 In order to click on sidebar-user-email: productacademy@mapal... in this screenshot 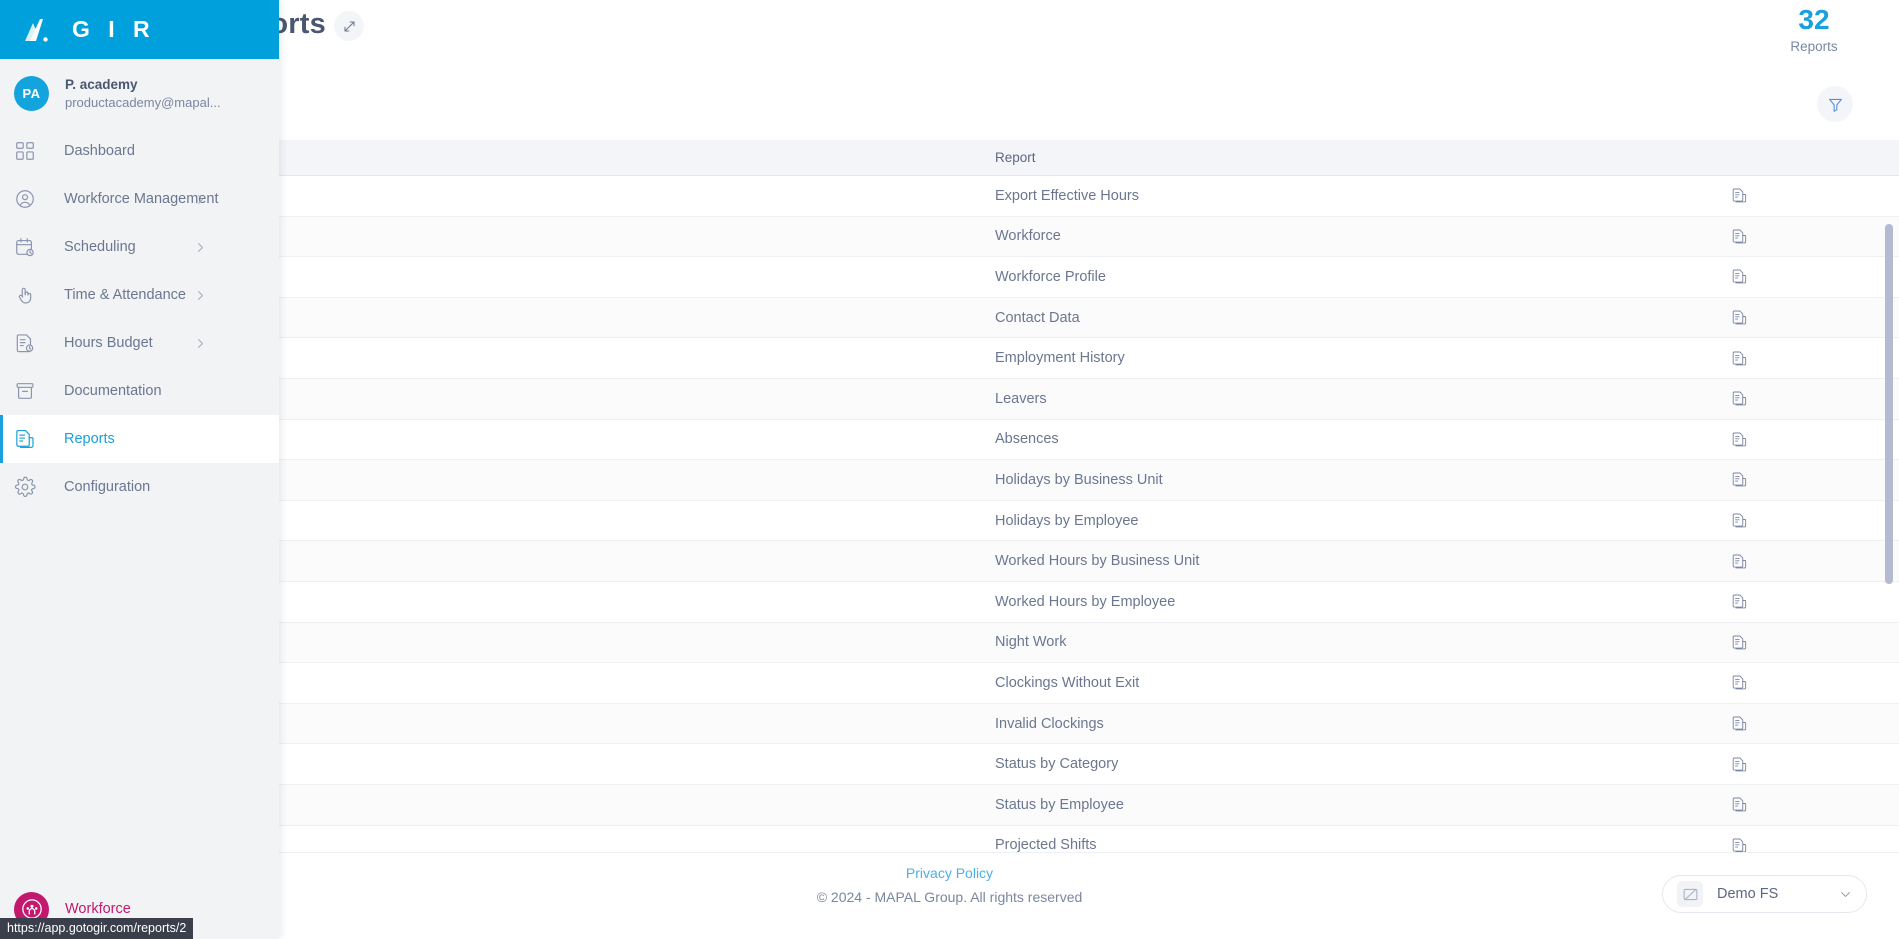, I will do `click(143, 102)`.